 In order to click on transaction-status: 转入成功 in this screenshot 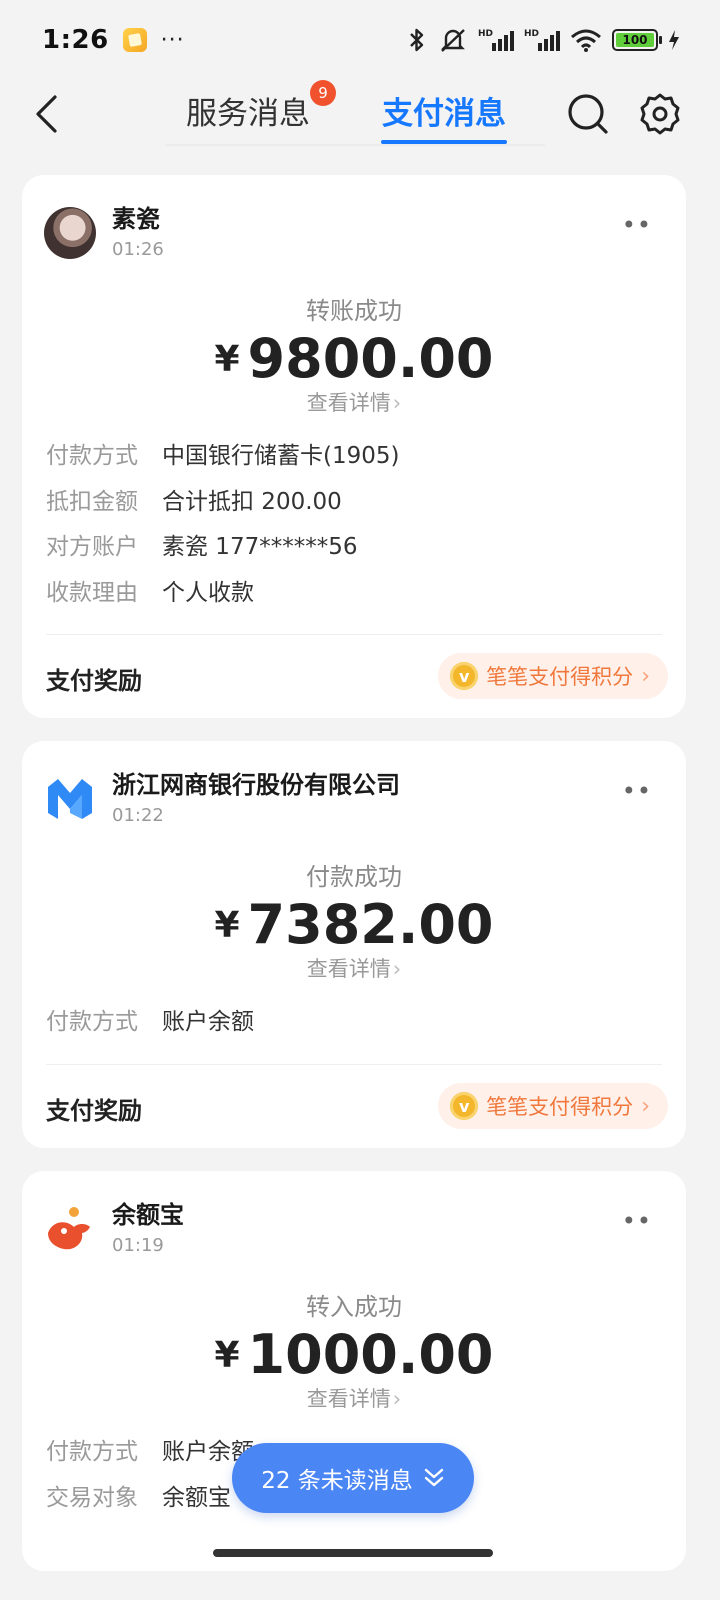, I will do `click(354, 1307)`.